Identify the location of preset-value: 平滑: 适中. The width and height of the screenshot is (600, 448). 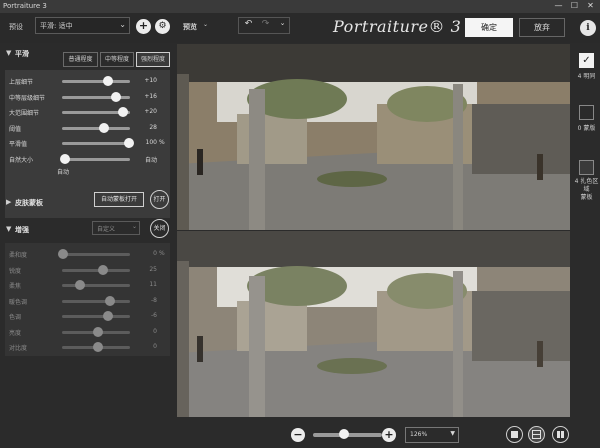
(56, 26).